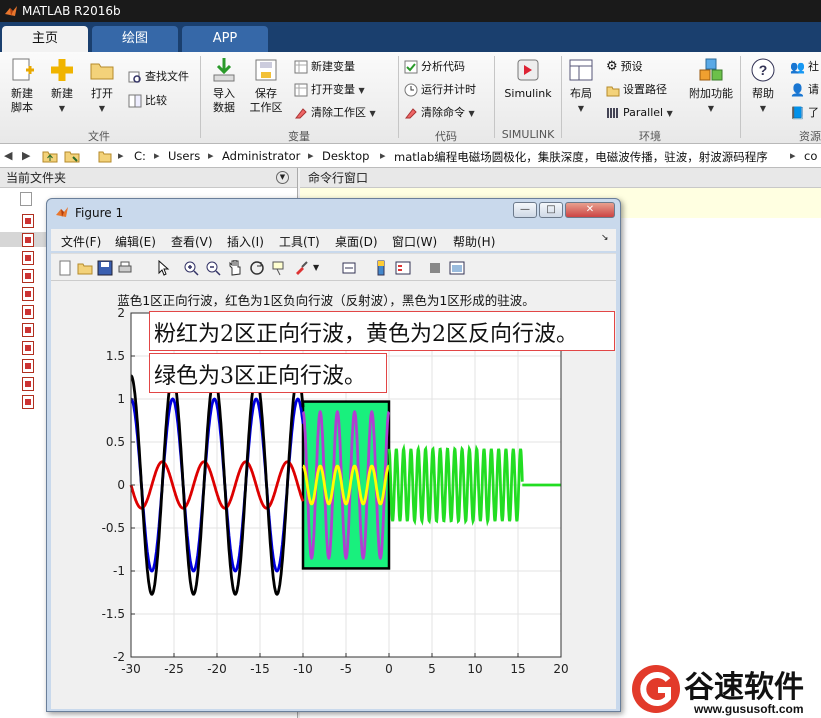  I want to click on panel-menu-icon: ▼, so click(282, 177).